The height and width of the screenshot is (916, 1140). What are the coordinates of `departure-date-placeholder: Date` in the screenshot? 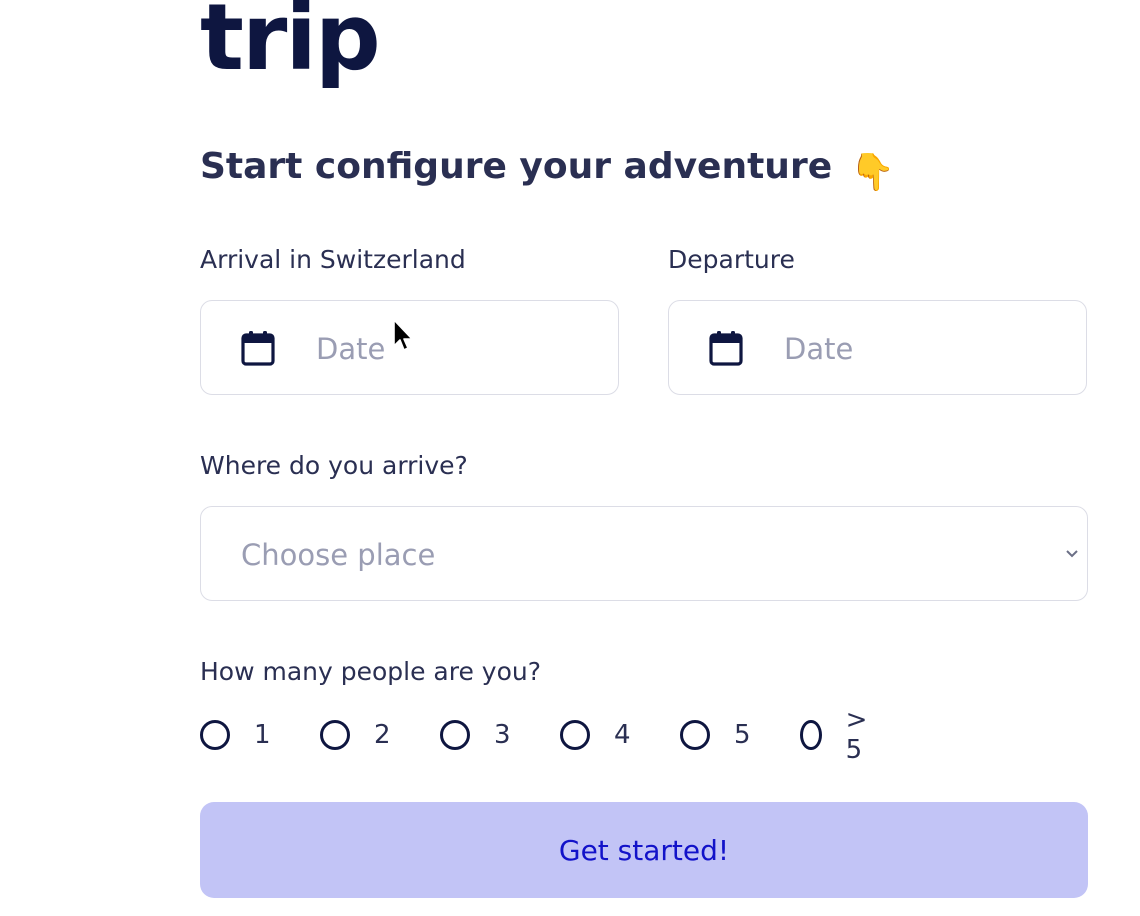 It's located at (819, 349).